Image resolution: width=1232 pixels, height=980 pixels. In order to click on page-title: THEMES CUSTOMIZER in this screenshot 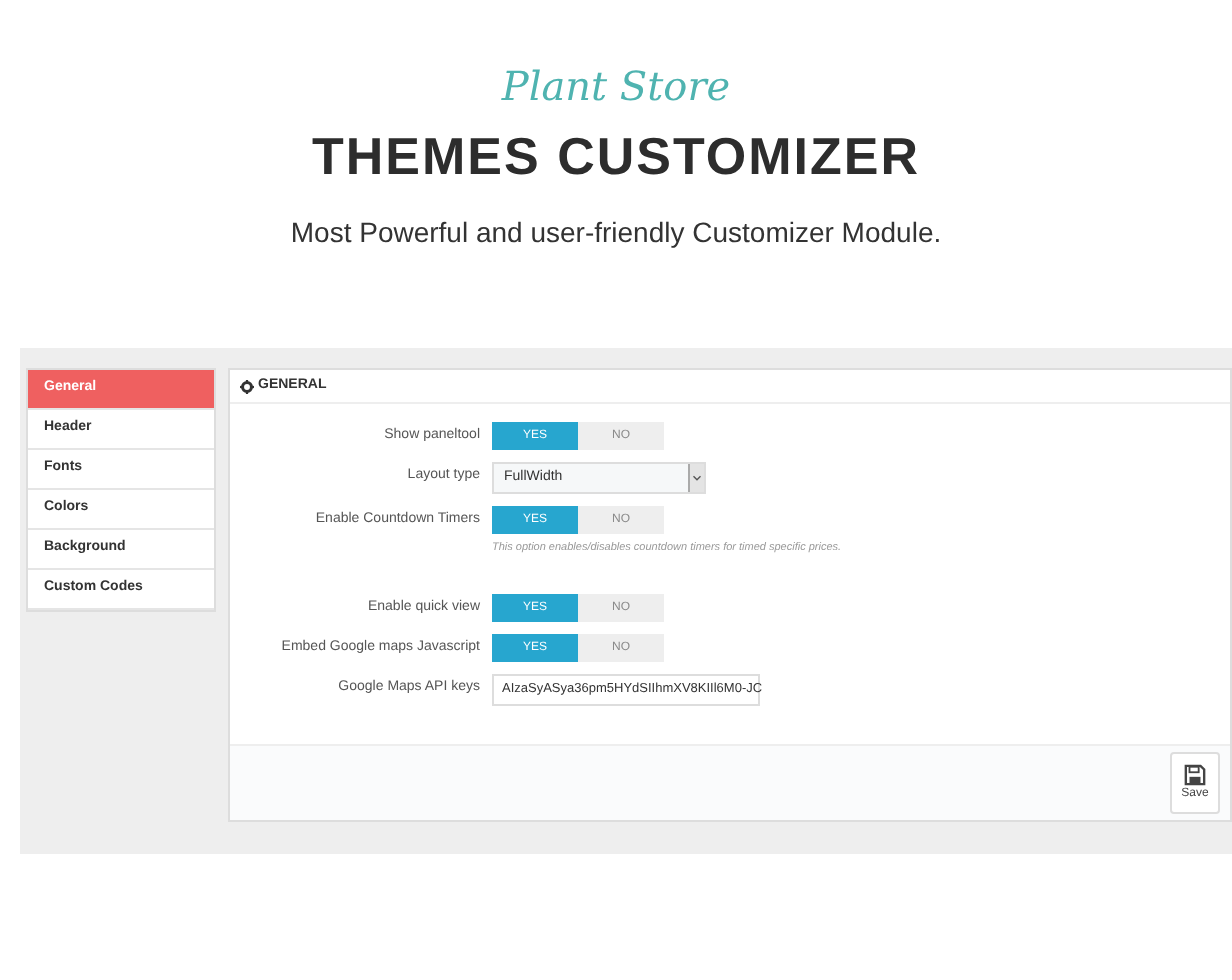, I will do `click(616, 156)`.